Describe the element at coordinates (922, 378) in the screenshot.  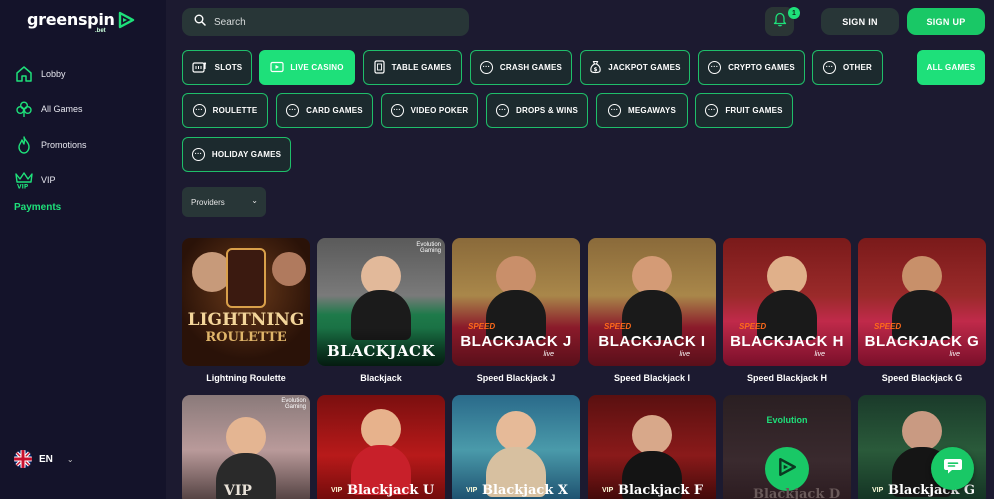
I see `game-title: Speed Blackjack G` at that location.